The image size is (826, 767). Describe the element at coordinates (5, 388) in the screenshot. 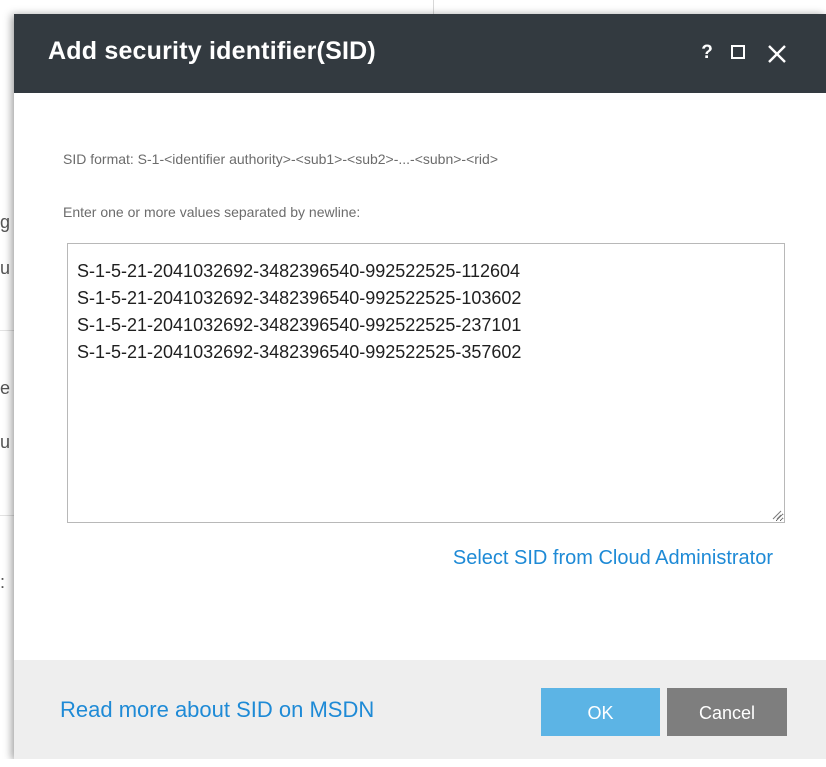

I see `background-text-fragment: e` at that location.